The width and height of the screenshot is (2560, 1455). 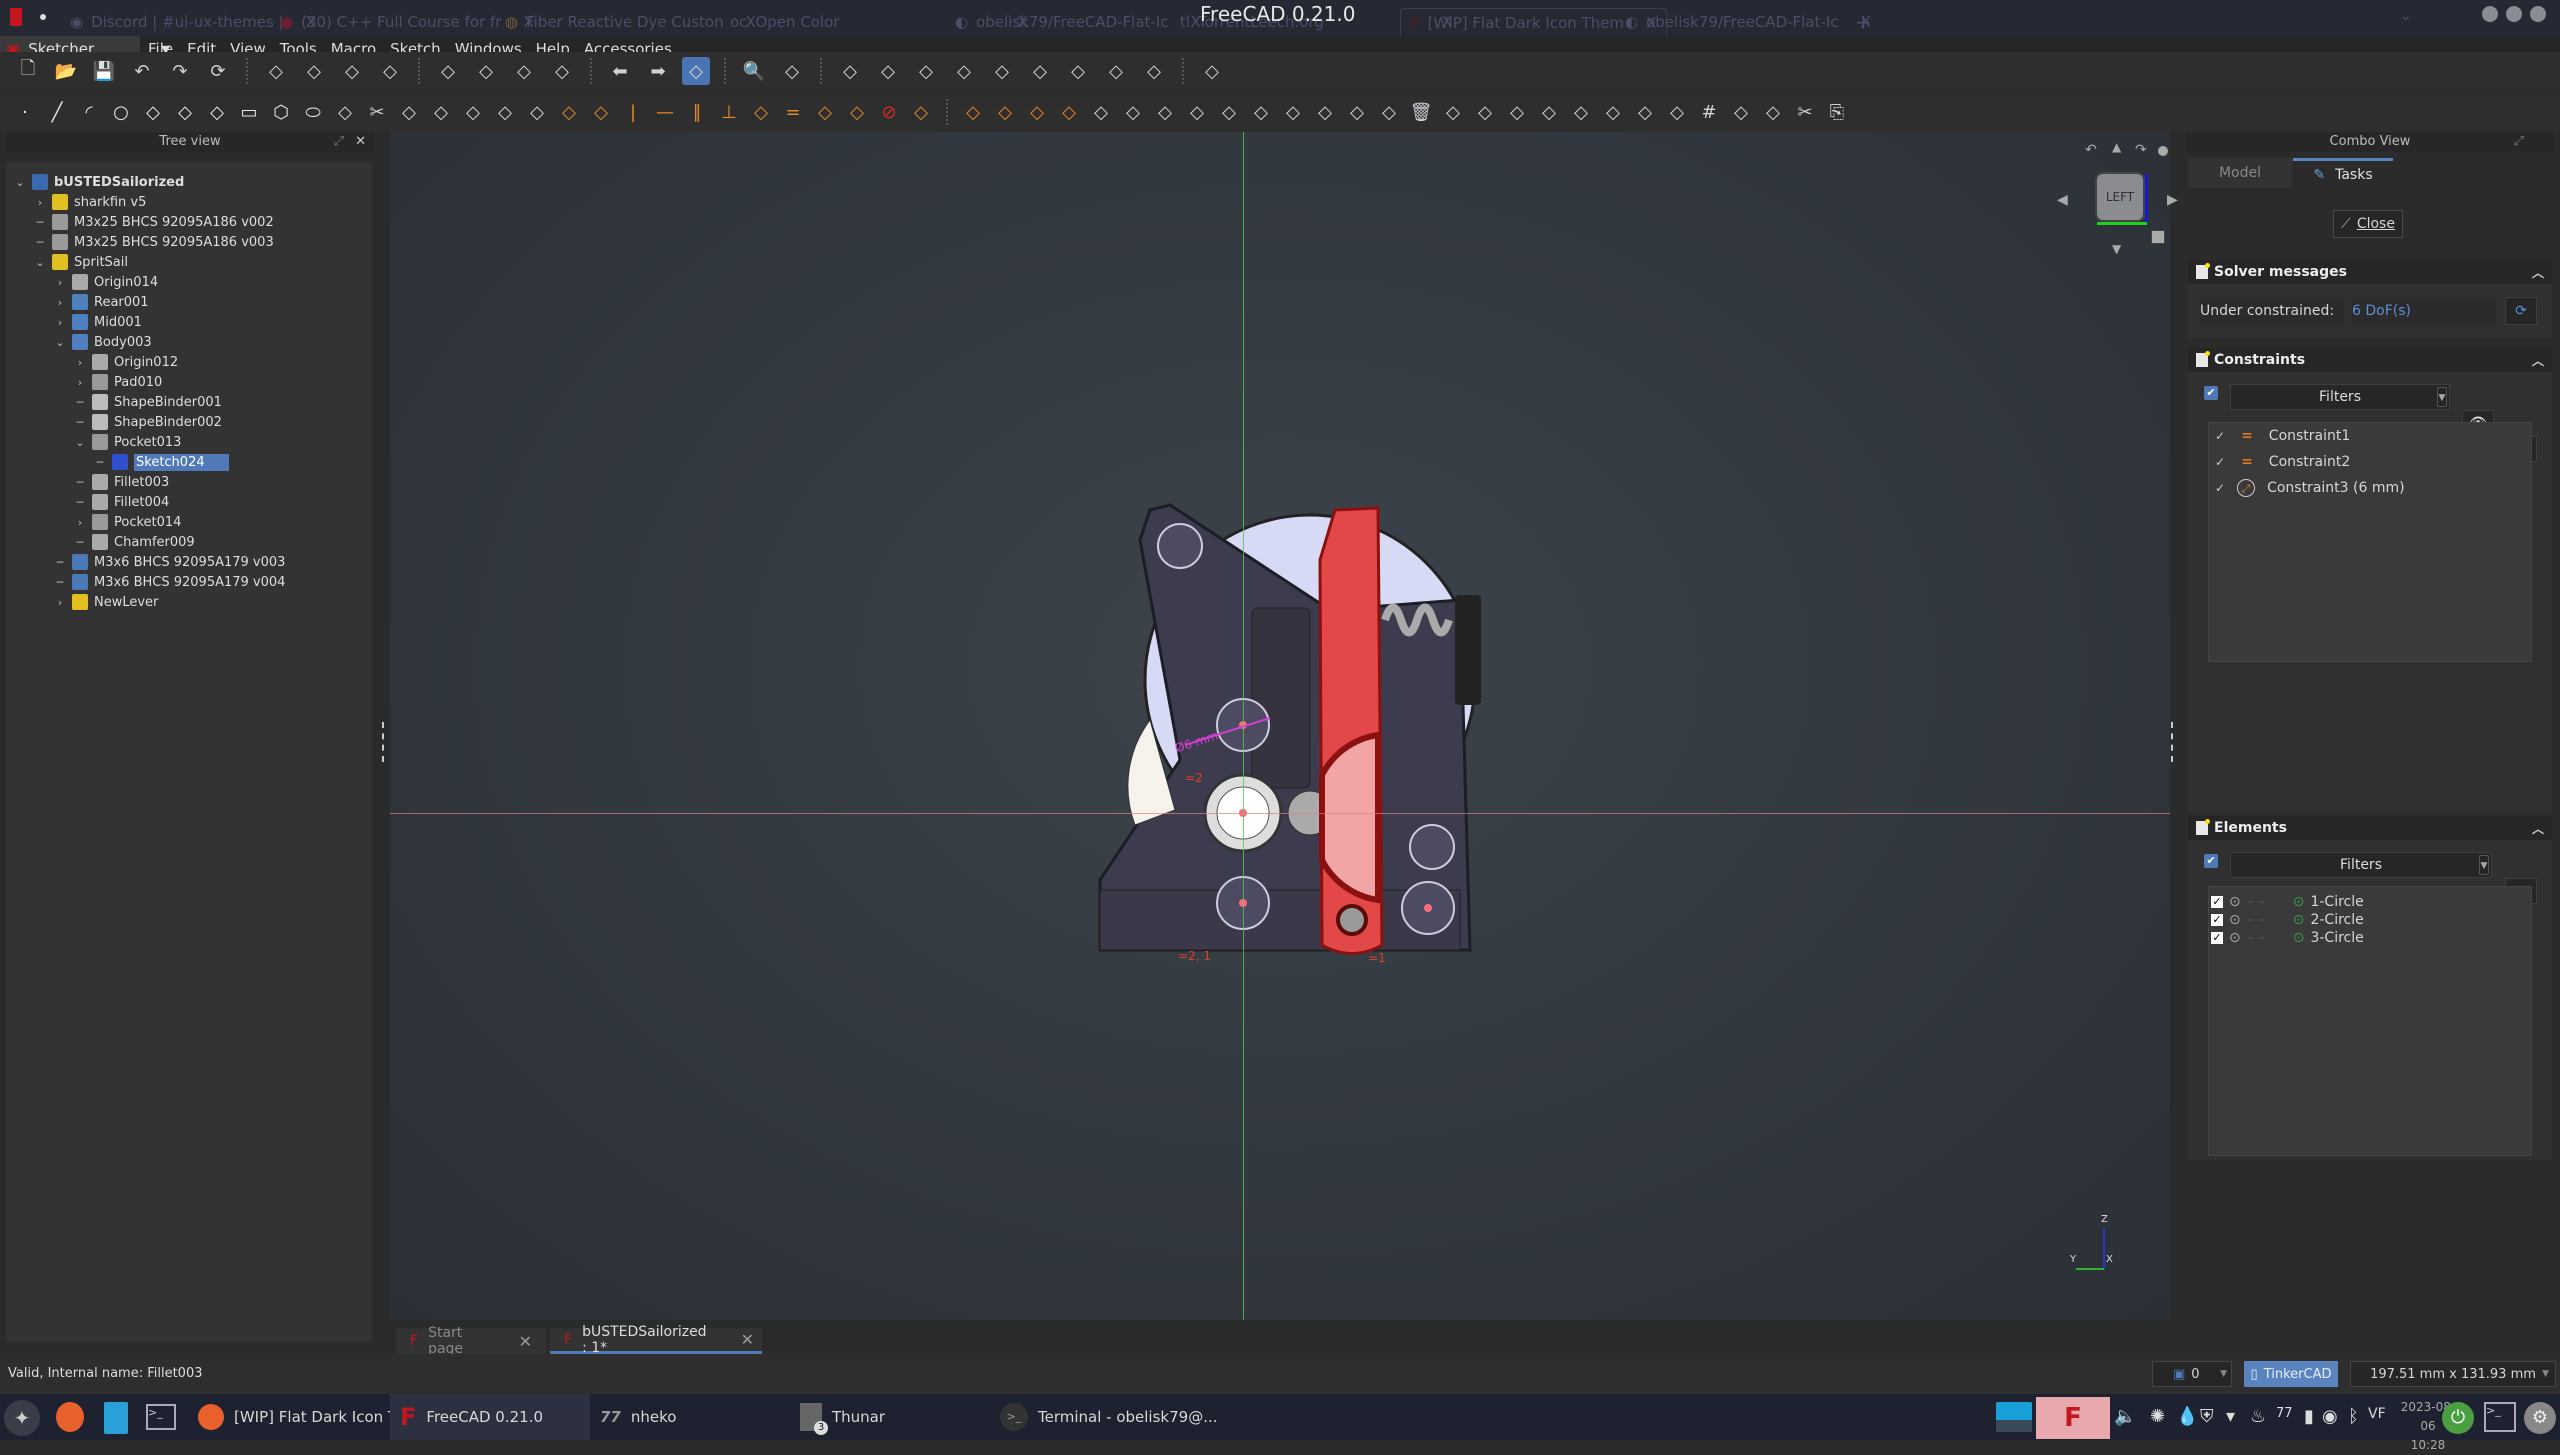 I want to click on remove-axes-alignment-button: ◇, so click(x=1645, y=112).